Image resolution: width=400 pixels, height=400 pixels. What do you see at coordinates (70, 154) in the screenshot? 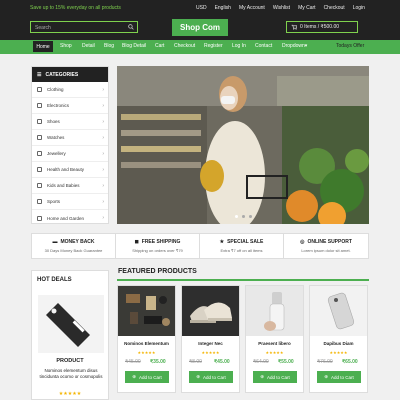
I see `category-jewellery: Jewellery ›` at bounding box center [70, 154].